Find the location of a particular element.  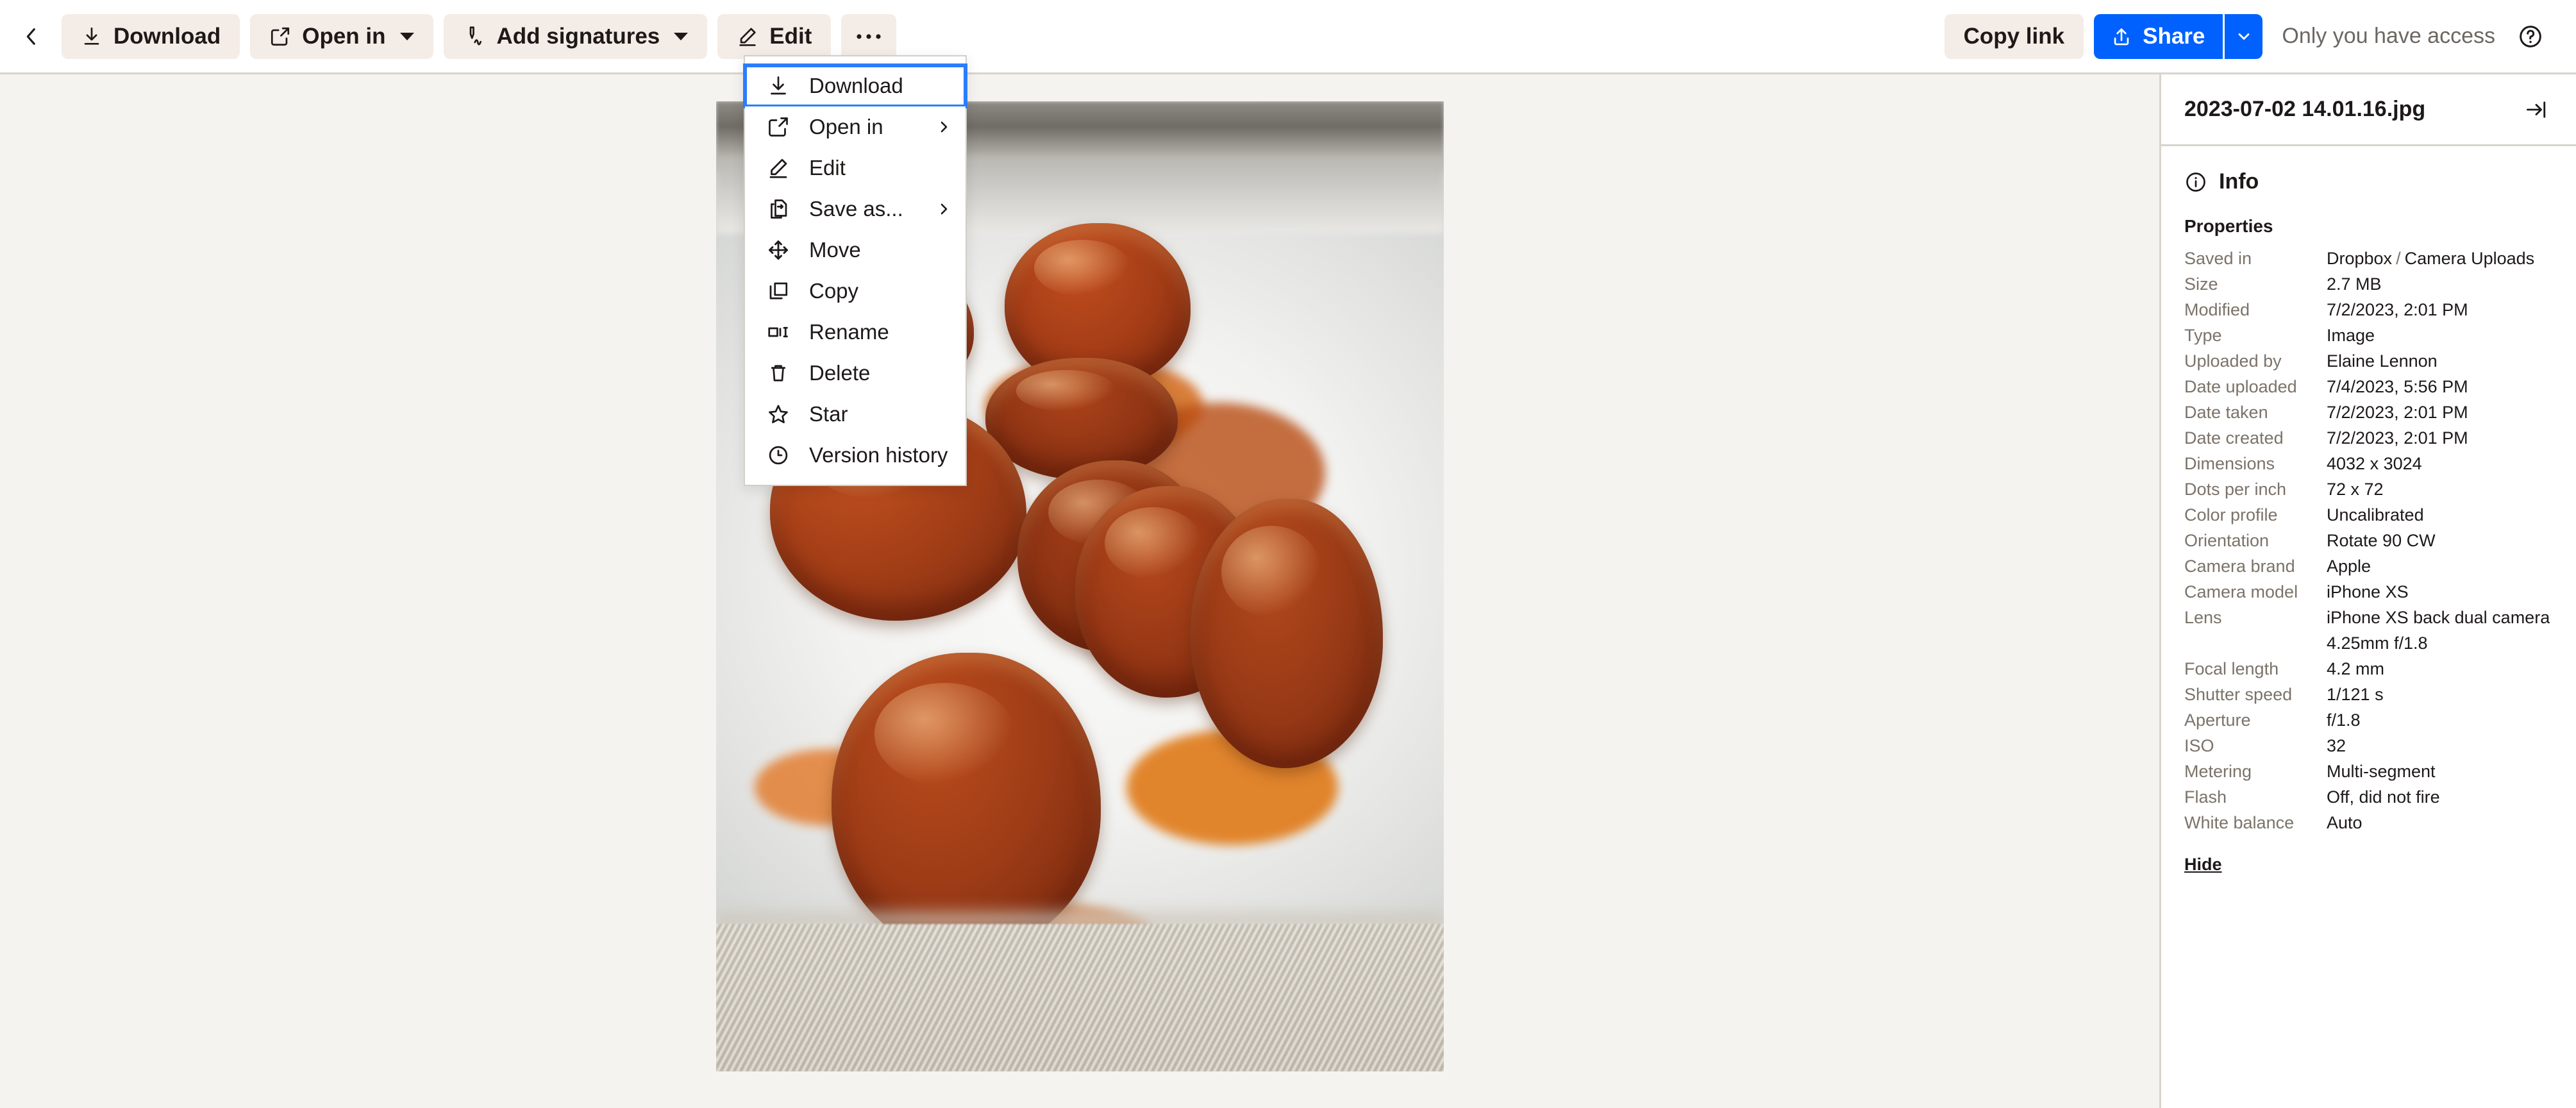

back-button is located at coordinates (31, 36).